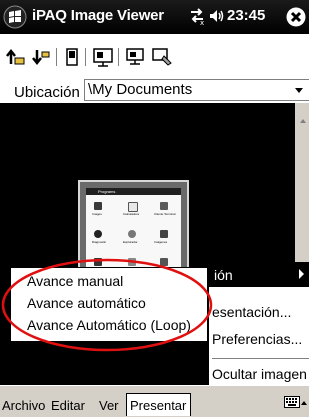 The image size is (320, 417). What do you see at coordinates (47, 92) in the screenshot?
I see `location-label: Ubicación` at bounding box center [47, 92].